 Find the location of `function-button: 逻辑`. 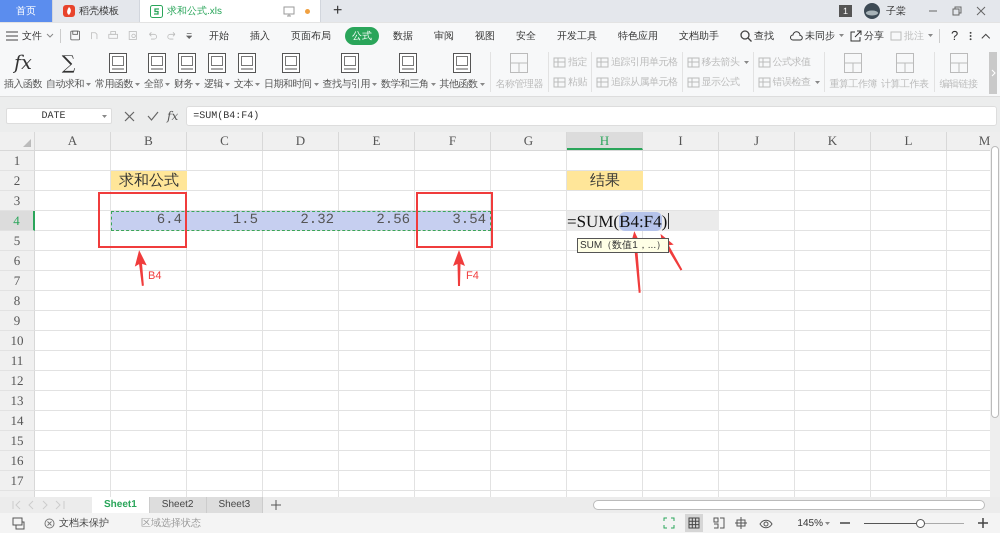

function-button: 逻辑 is located at coordinates (217, 72).